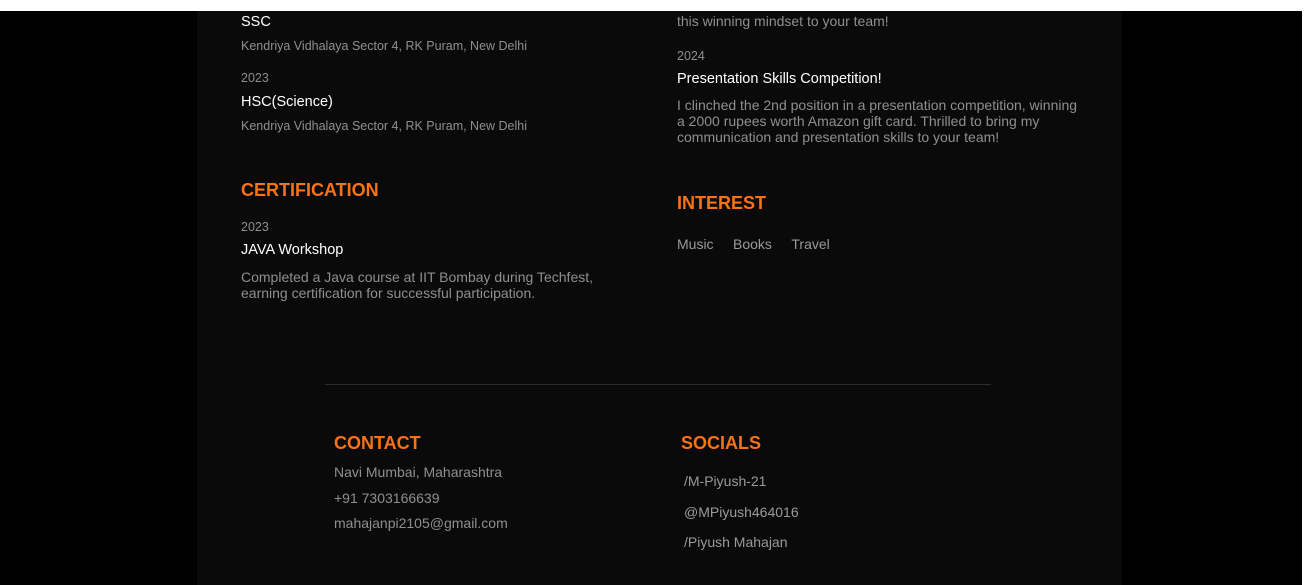 The width and height of the screenshot is (1308, 585). I want to click on interest-tags: Music Books Travel, so click(761, 245).